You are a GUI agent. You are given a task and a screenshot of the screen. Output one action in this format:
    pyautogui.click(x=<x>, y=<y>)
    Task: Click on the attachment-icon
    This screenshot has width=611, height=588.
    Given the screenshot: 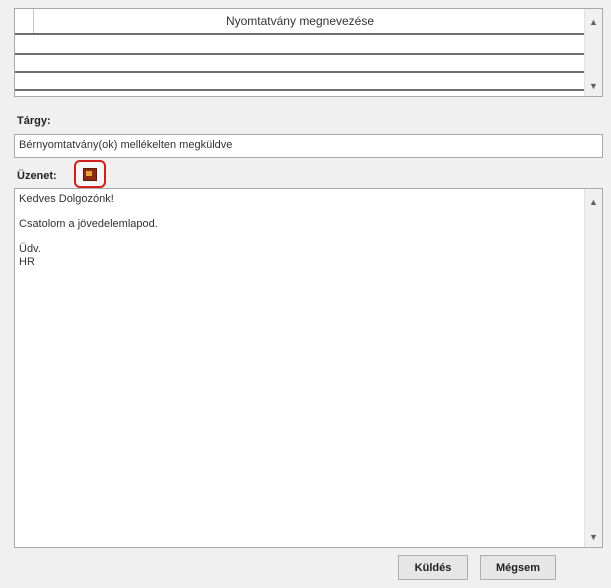 What is the action you would take?
    pyautogui.click(x=90, y=174)
    